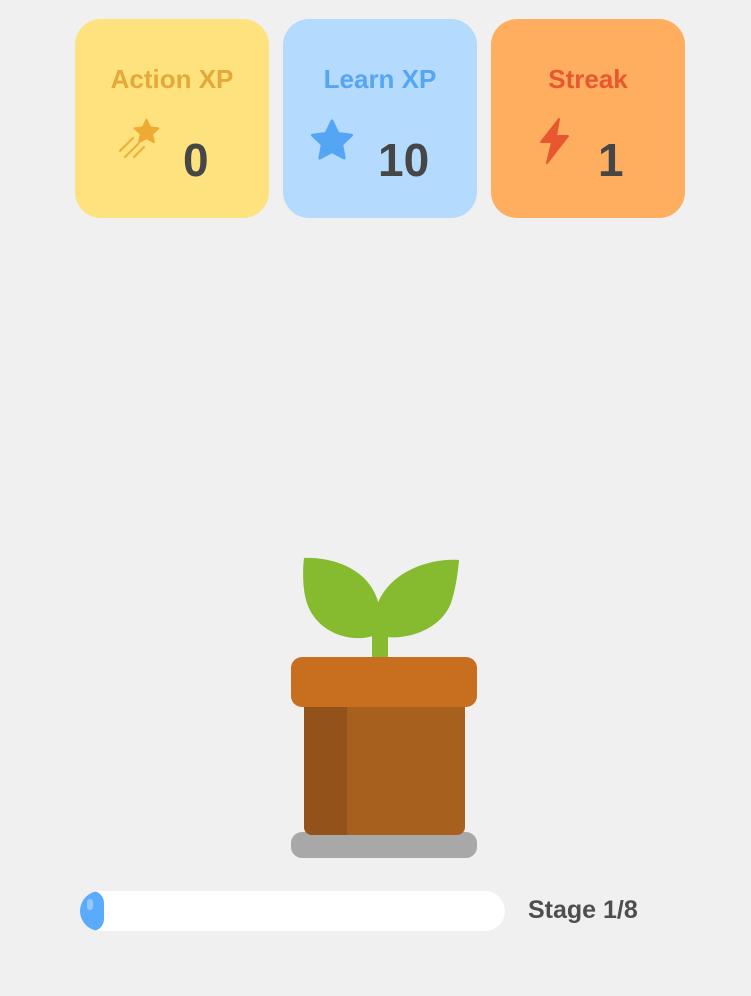  I want to click on lightning-bolt-icon, so click(554, 141).